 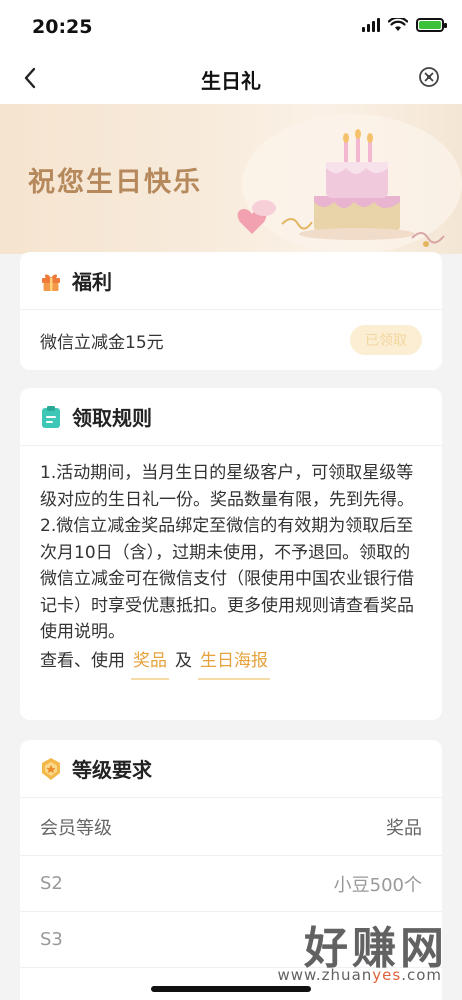 What do you see at coordinates (231, 26) in the screenshot?
I see `status-bar: 20:25` at bounding box center [231, 26].